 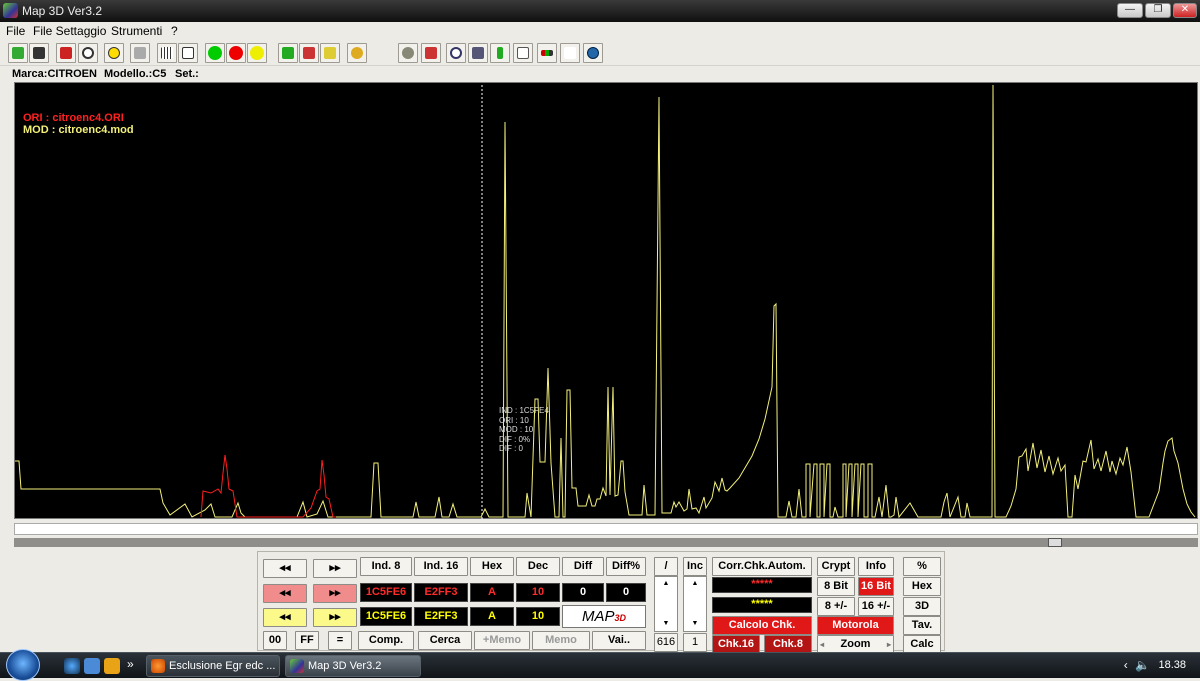 What do you see at coordinates (130, 664) in the screenshot?
I see `quicklaunch-more: »` at bounding box center [130, 664].